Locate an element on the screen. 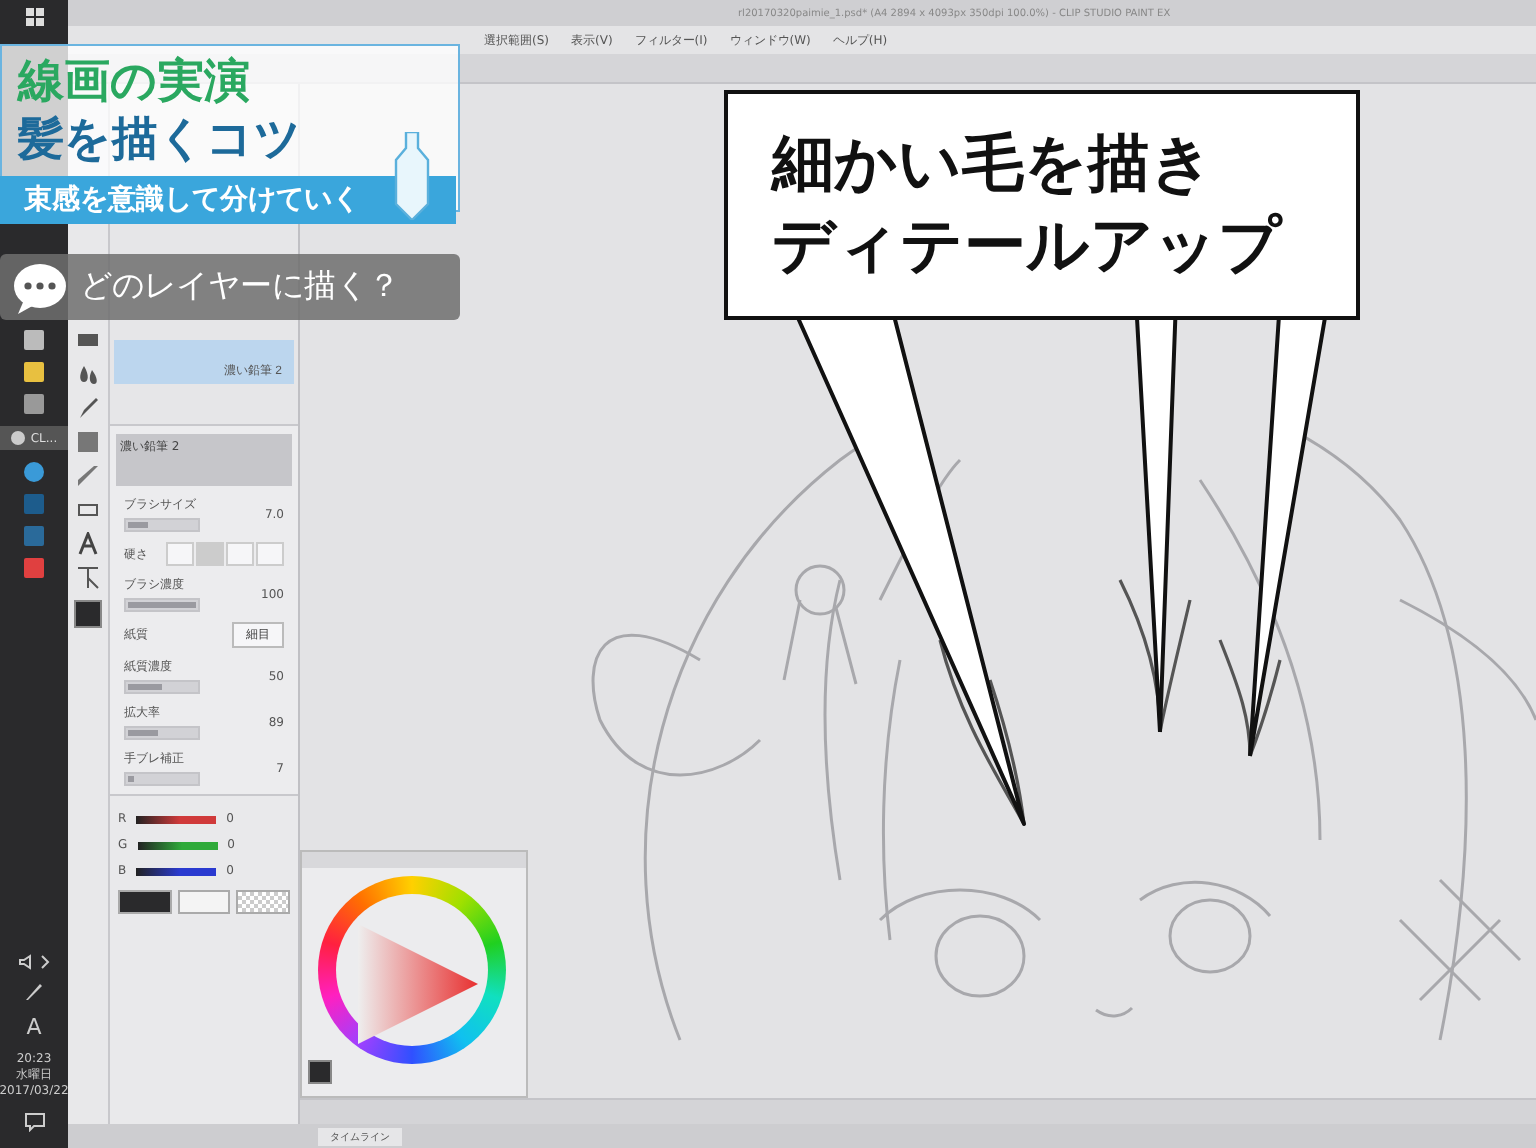 Image resolution: width=1536 pixels, height=1148 pixels. rectangle-icon is located at coordinates (88, 340).